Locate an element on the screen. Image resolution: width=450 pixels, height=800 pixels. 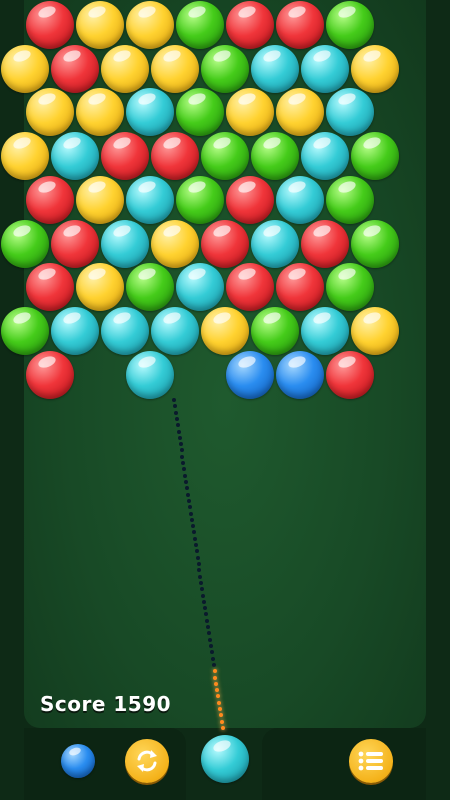
swap-bubble-button is located at coordinates (147, 761).